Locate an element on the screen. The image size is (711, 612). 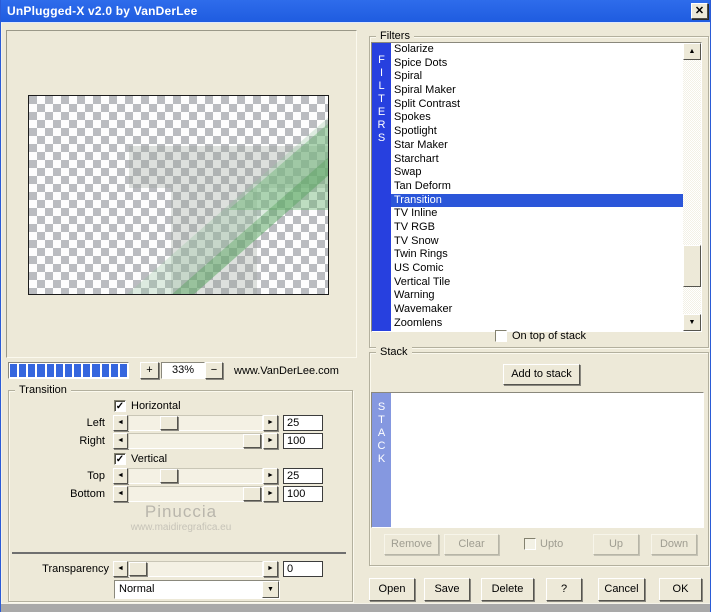
right-left-arrow: ◄ is located at coordinates (120, 441).